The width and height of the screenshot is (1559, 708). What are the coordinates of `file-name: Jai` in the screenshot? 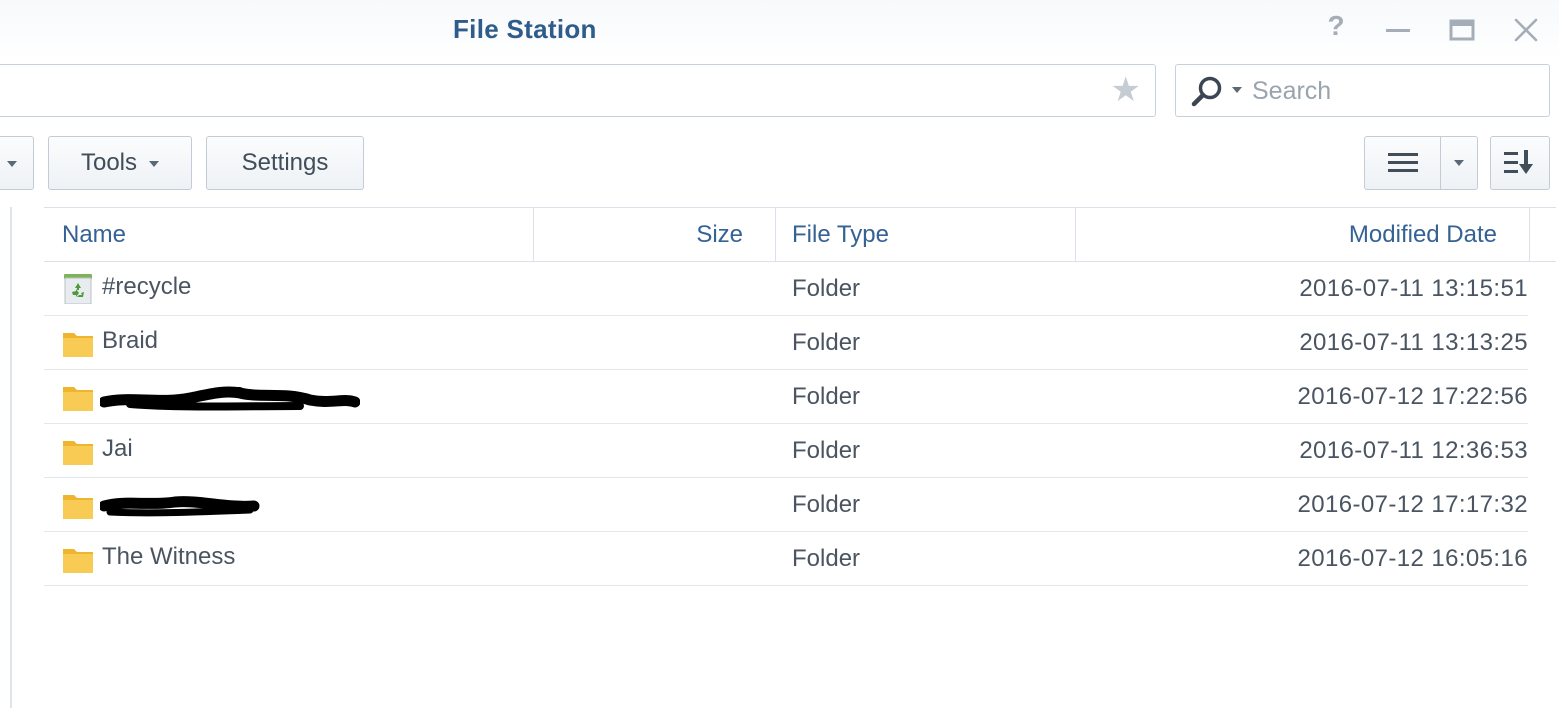 It's located at (117, 448).